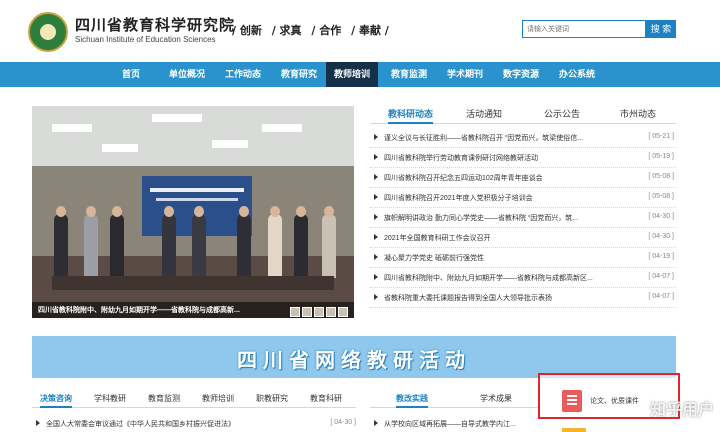 The image size is (720, 432). I want to click on list-item: 全国人大常委会审议通过《中华人民共和国乡村振兴促进法》 [ 04-30 ], so click(194, 423).